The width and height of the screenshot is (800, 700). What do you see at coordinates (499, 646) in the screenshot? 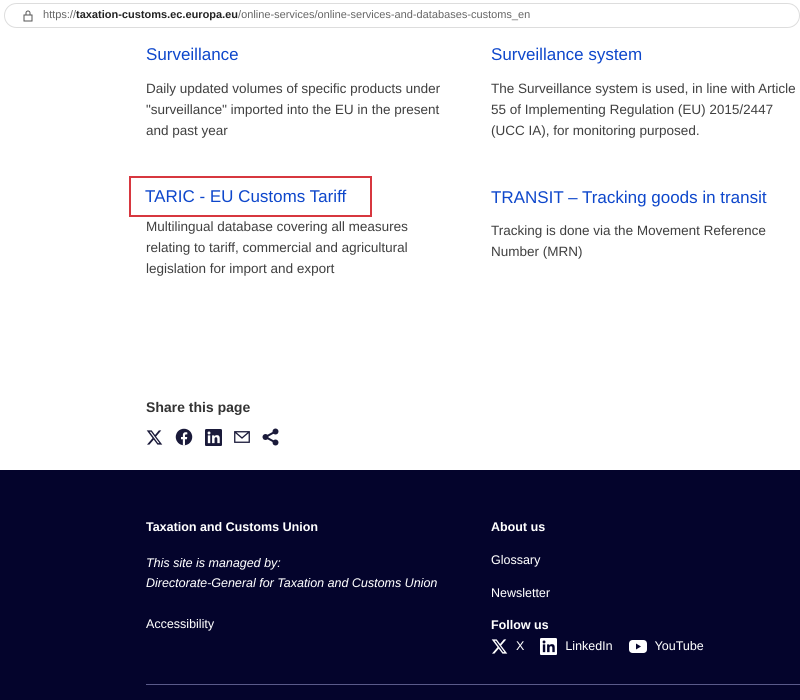
I see `x-logo-icon` at bounding box center [499, 646].